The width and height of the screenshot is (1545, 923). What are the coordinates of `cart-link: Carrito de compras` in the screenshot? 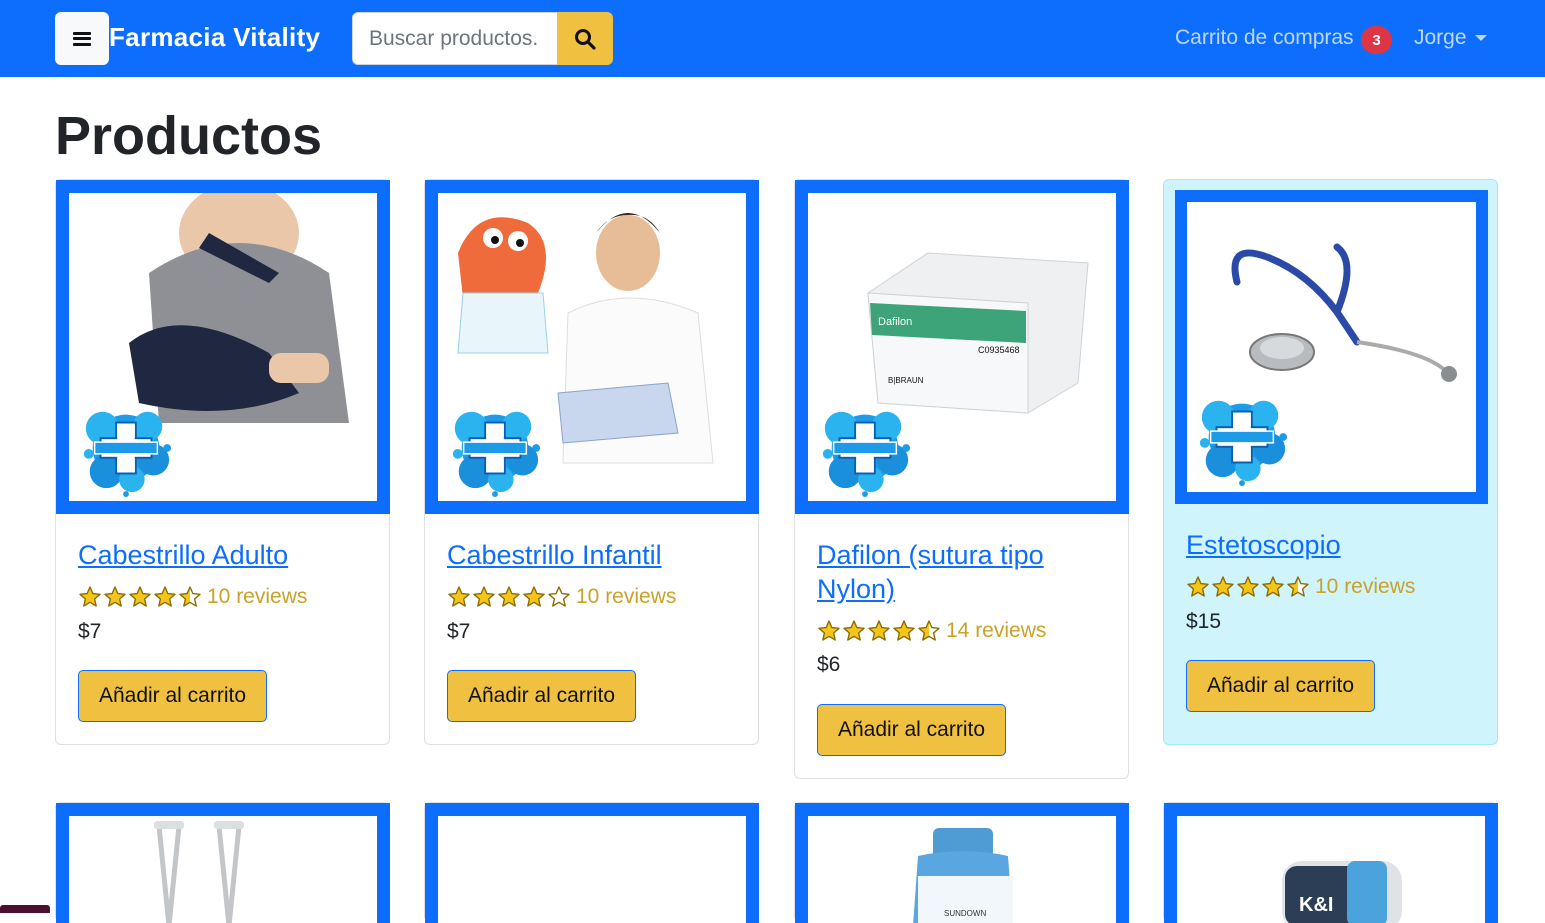 It's located at (1264, 38).